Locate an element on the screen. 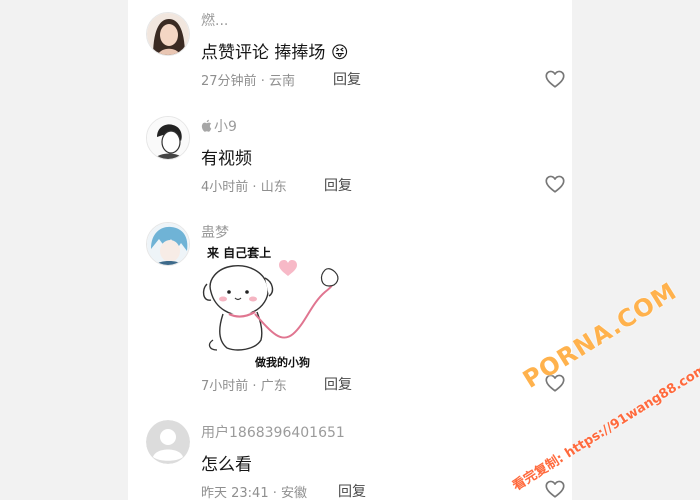 This screenshot has height=500, width=700. comment-meta: 7小时前 · 广东 is located at coordinates (244, 384).